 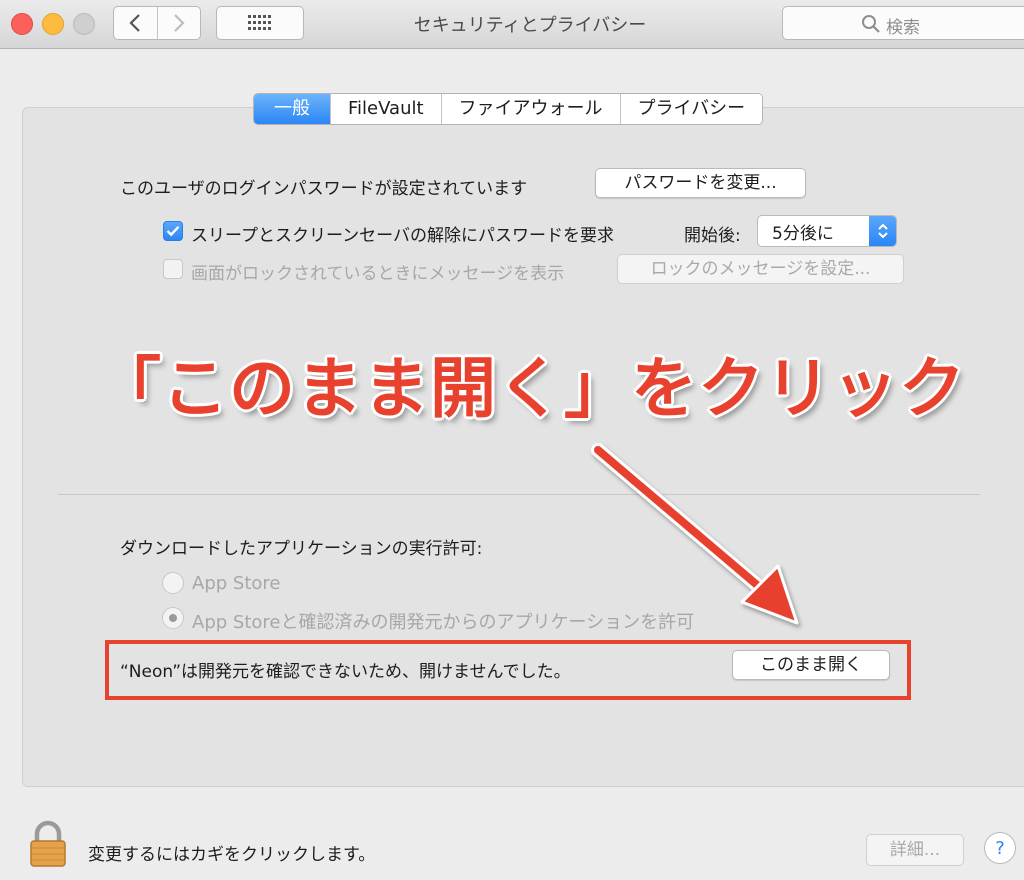 I want to click on section-divider, so click(x=519, y=494).